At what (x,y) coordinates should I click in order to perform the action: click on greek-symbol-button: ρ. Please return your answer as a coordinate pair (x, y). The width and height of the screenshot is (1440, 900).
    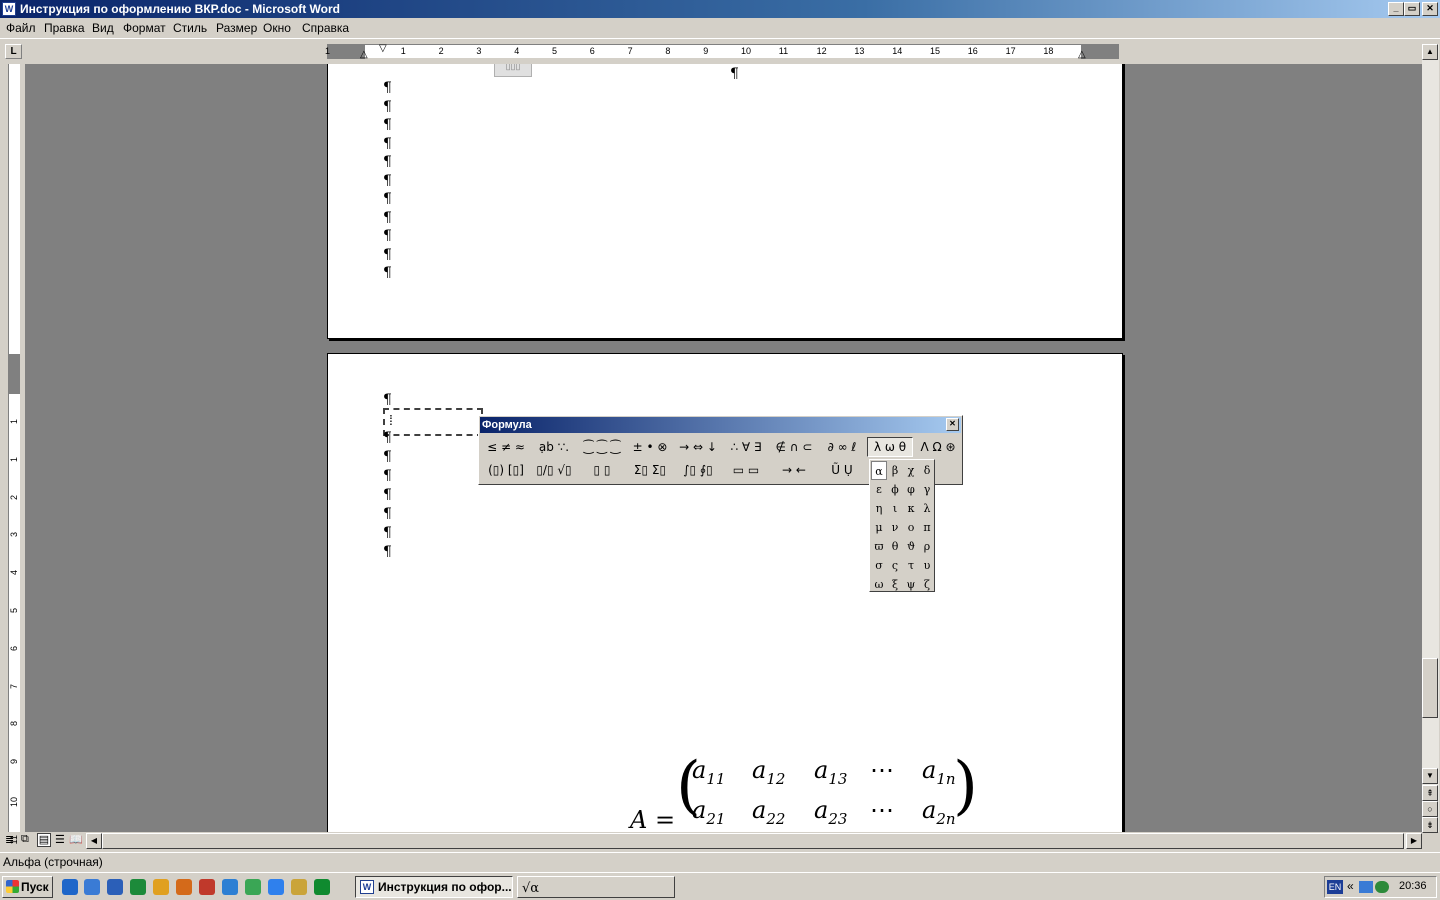
    Looking at the image, I should click on (927, 546).